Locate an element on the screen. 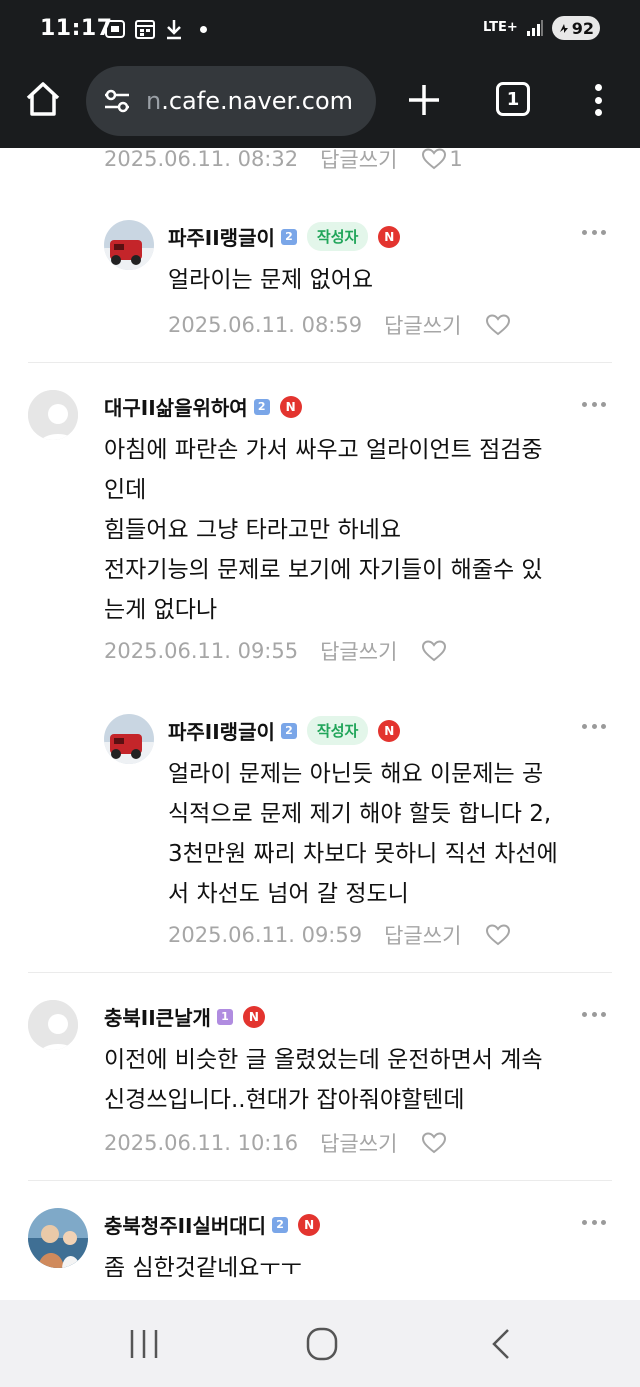  comment-header: 충북청주II실버대디 2 N is located at coordinates (212, 1224).